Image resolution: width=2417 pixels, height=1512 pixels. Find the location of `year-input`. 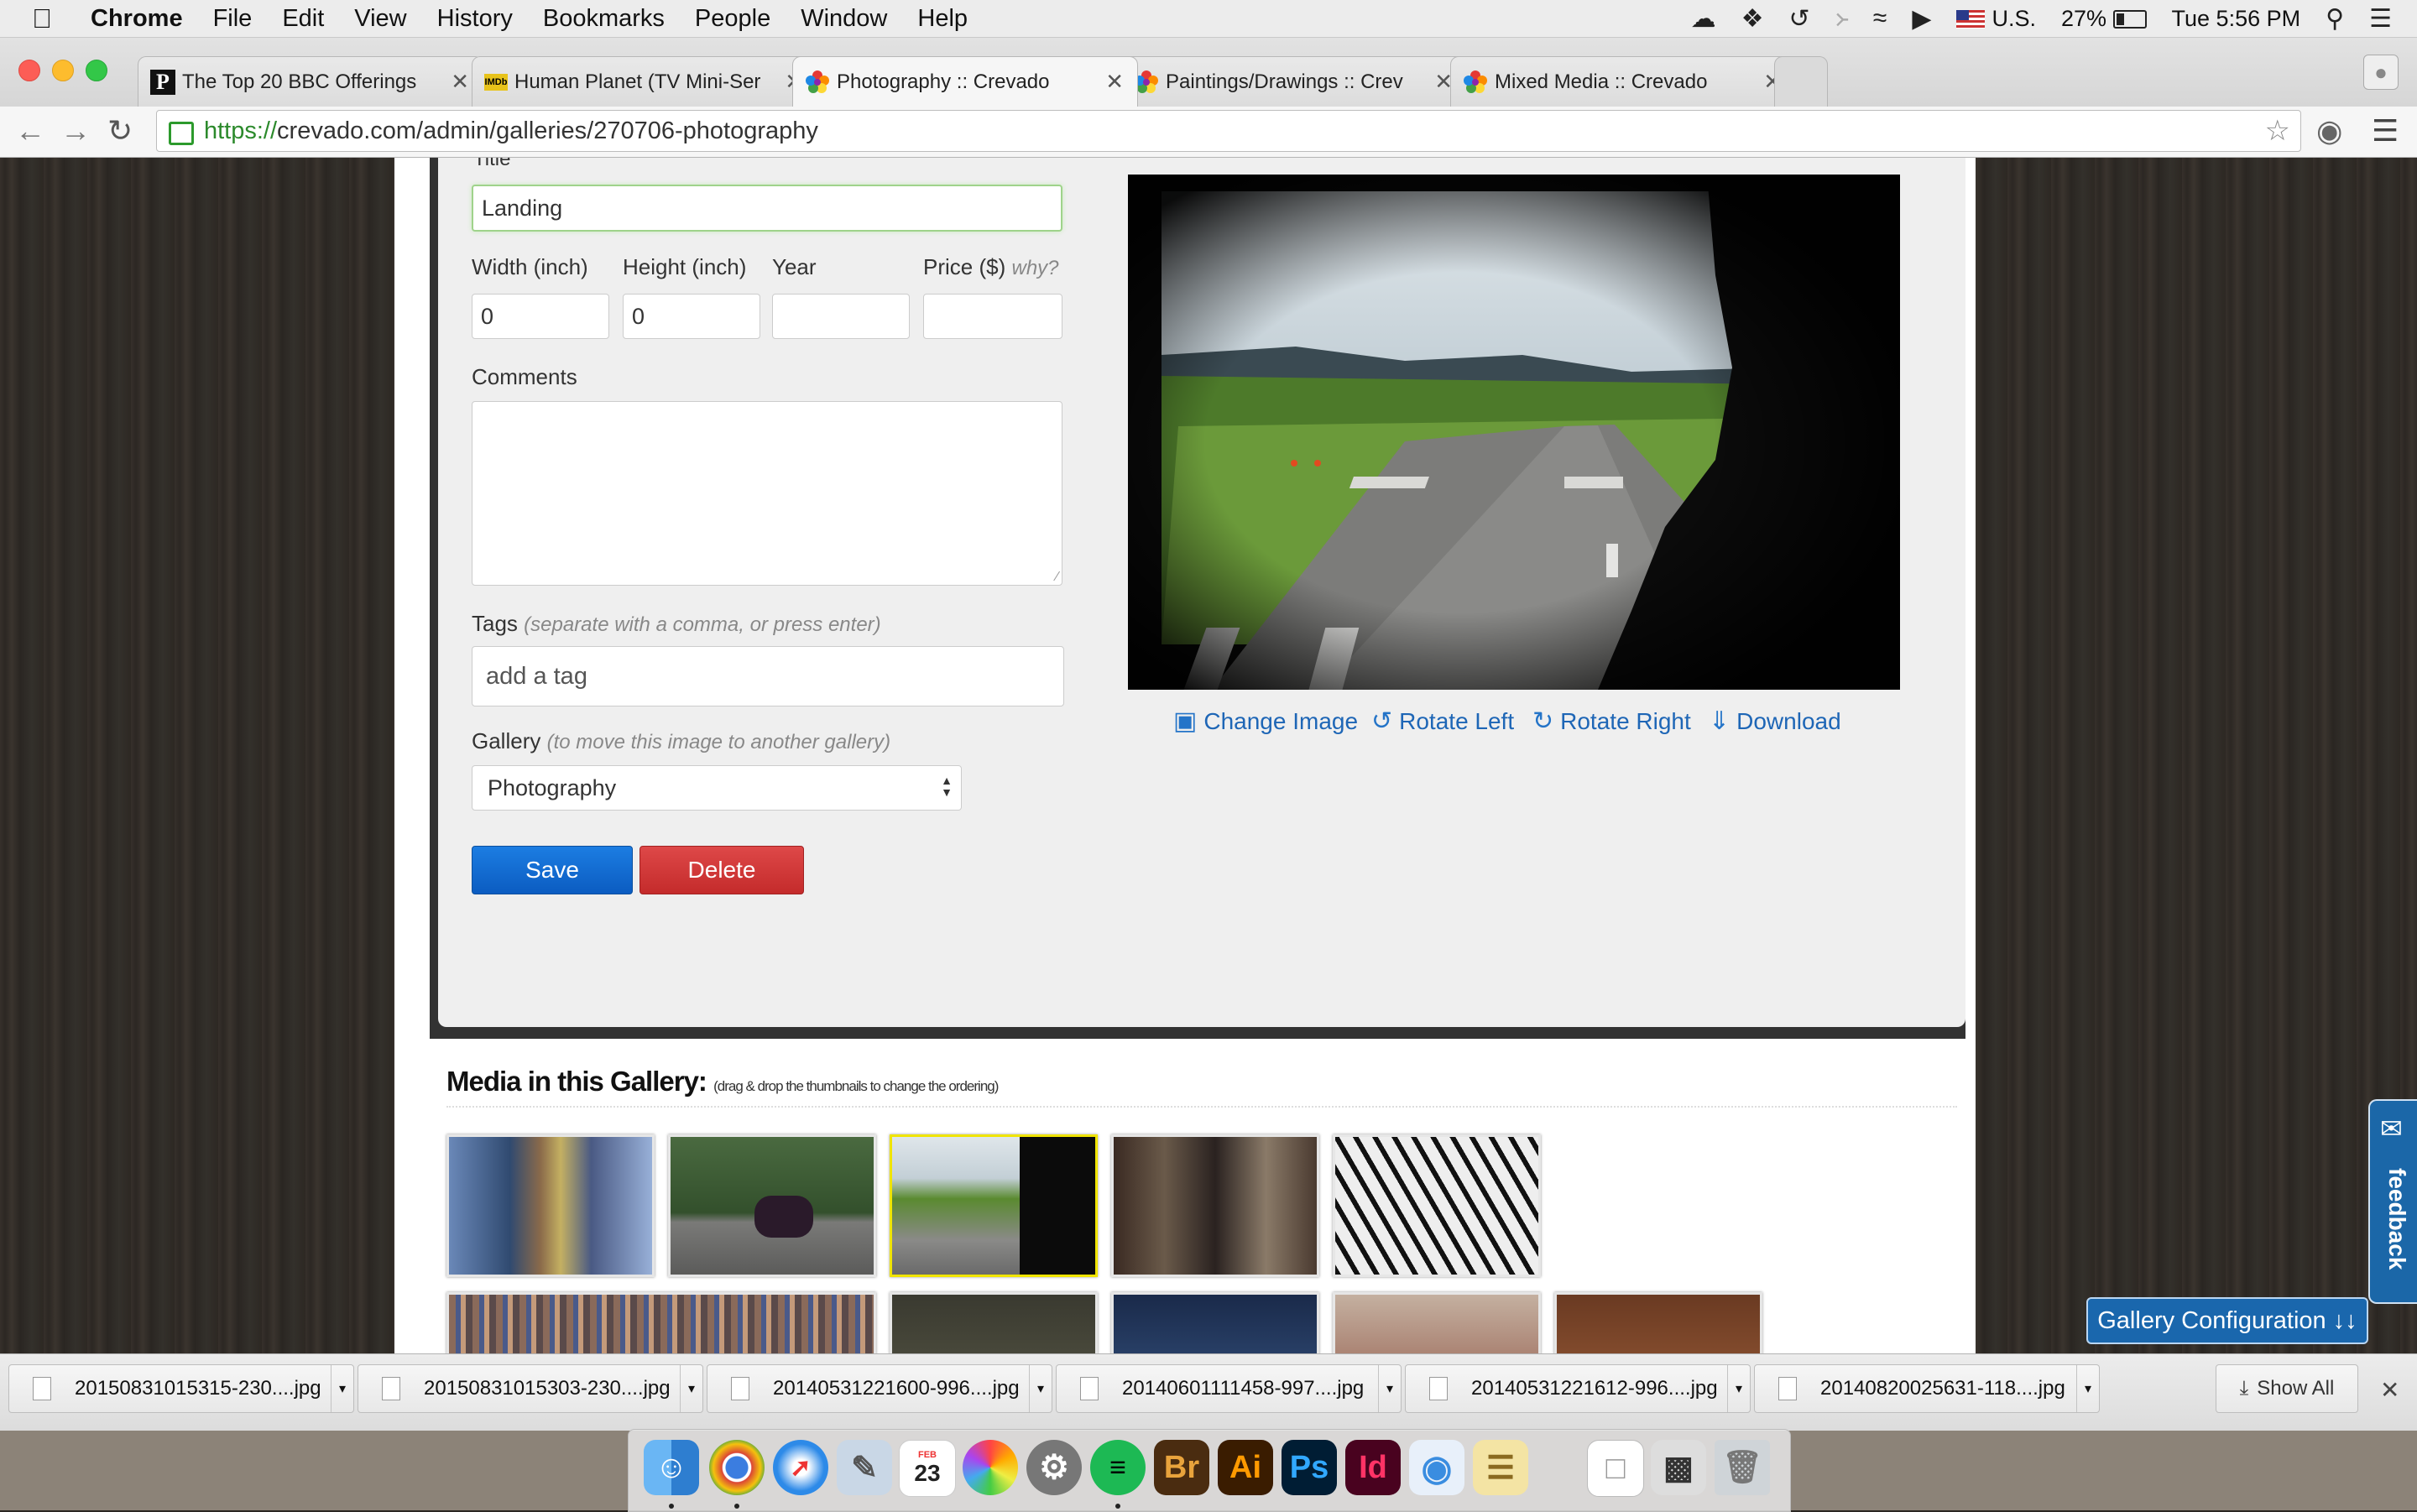

year-input is located at coordinates (841, 317).